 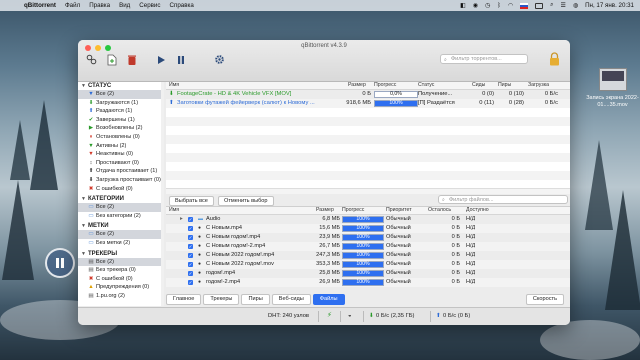 I want to click on tab-trackers: Трекеры, so click(x=221, y=299).